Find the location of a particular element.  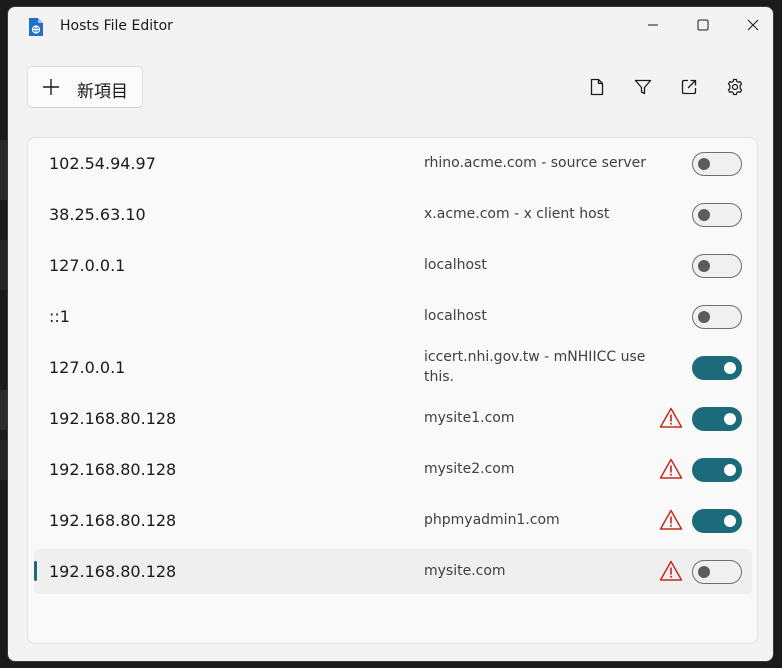

settings-button is located at coordinates (735, 87).